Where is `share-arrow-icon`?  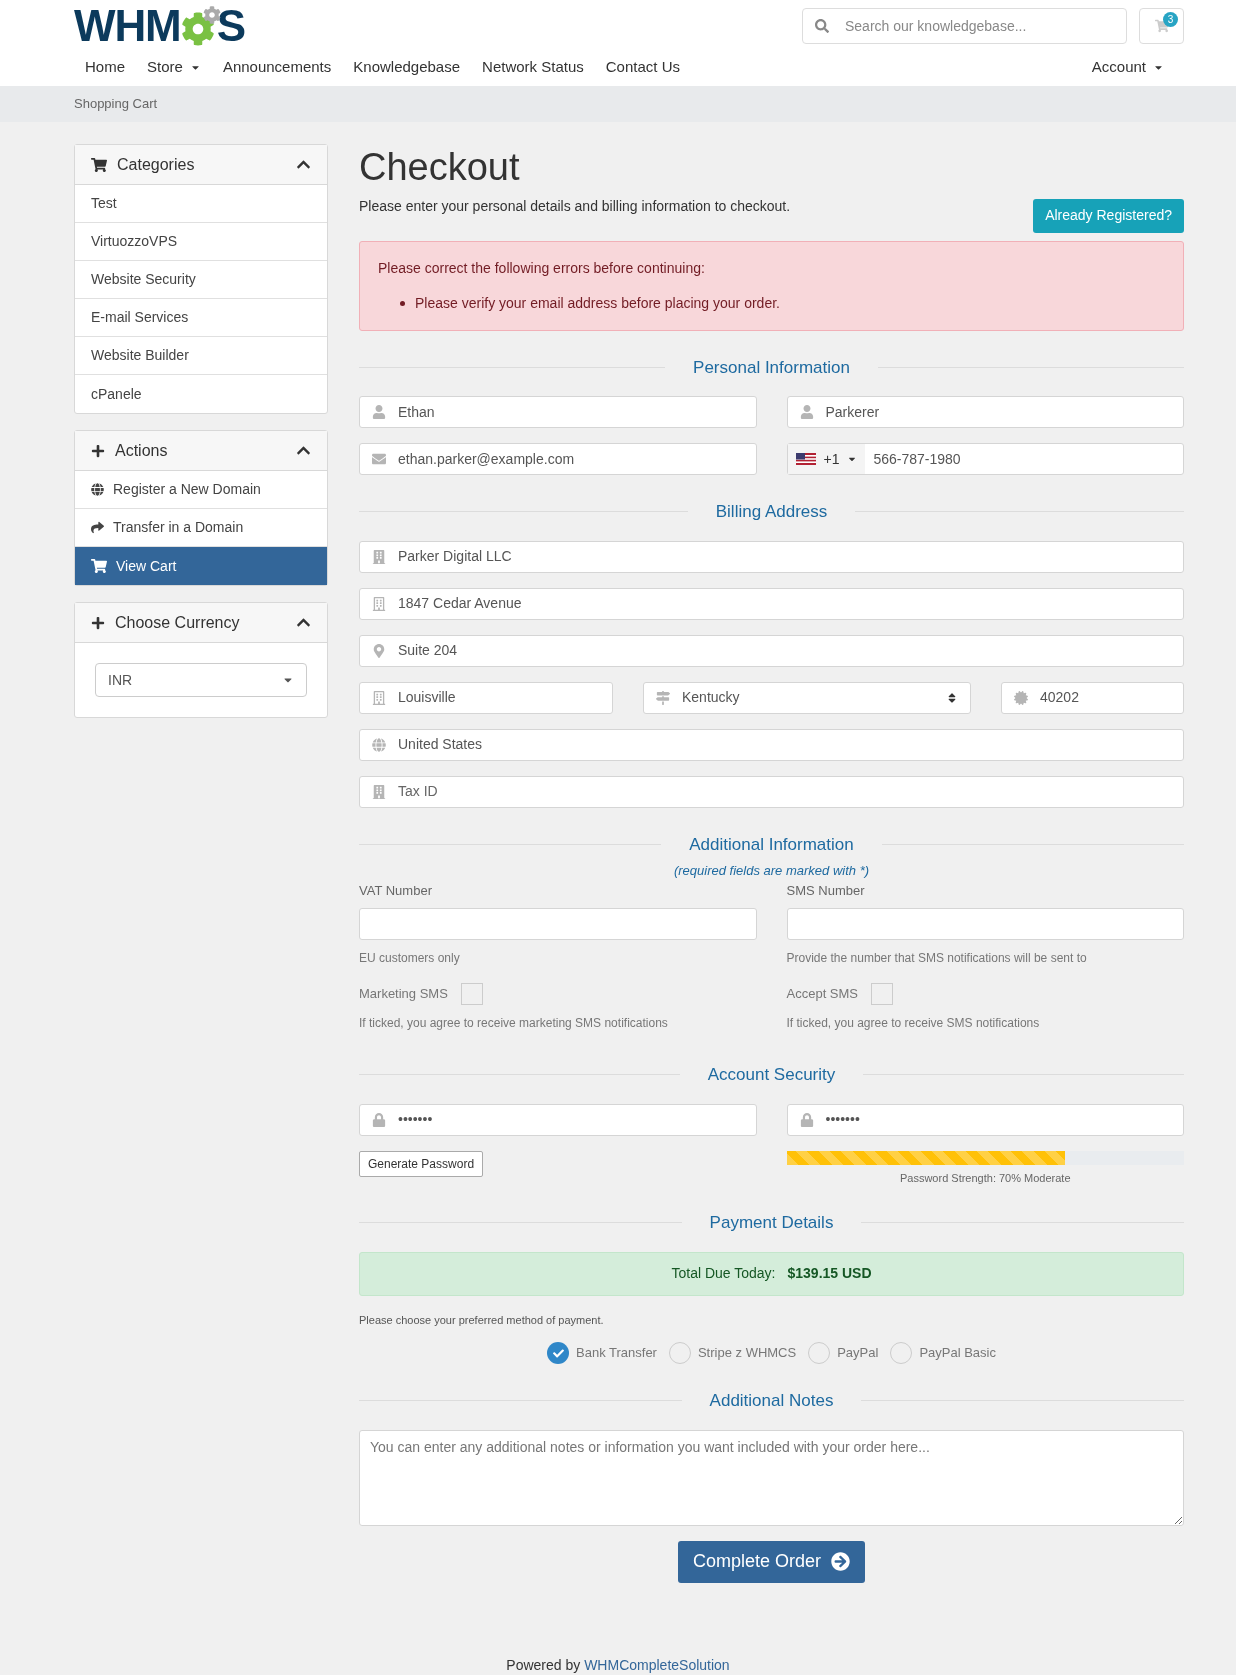 share-arrow-icon is located at coordinates (97, 527).